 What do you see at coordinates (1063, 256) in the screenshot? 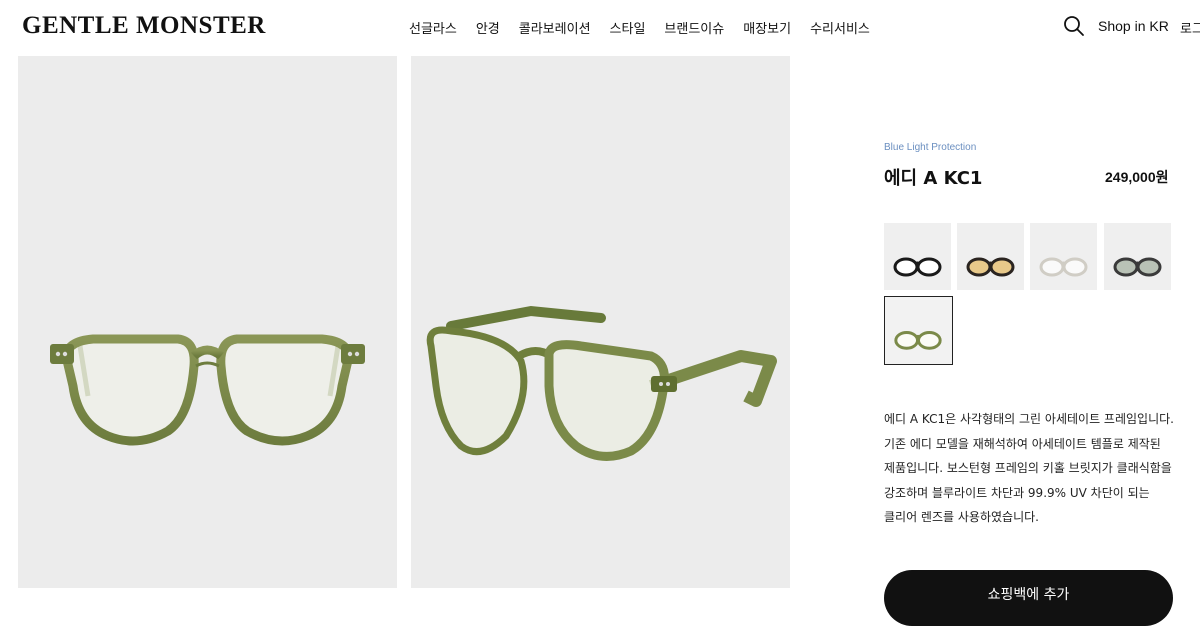
I see `color-swatch-clear` at bounding box center [1063, 256].